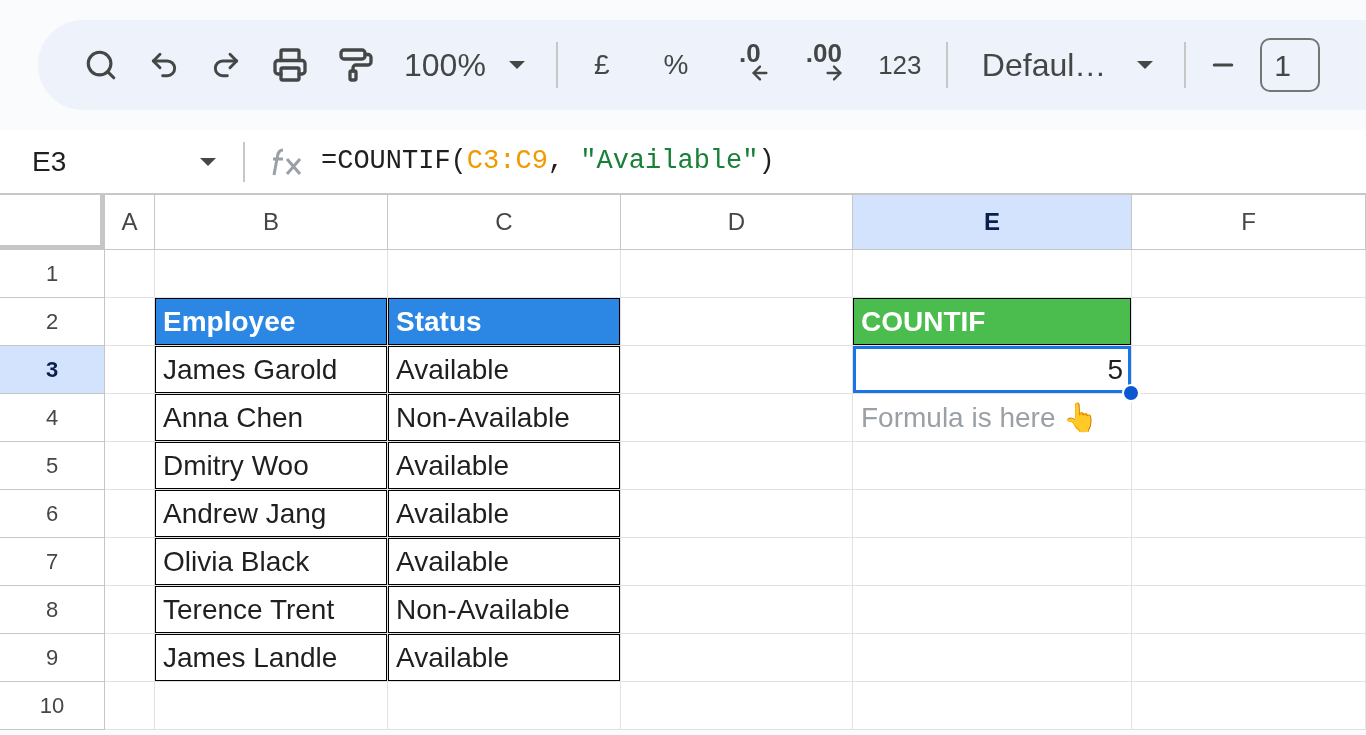 This screenshot has width=1366, height=735. What do you see at coordinates (52, 466) in the screenshot?
I see `row-header: 5` at bounding box center [52, 466].